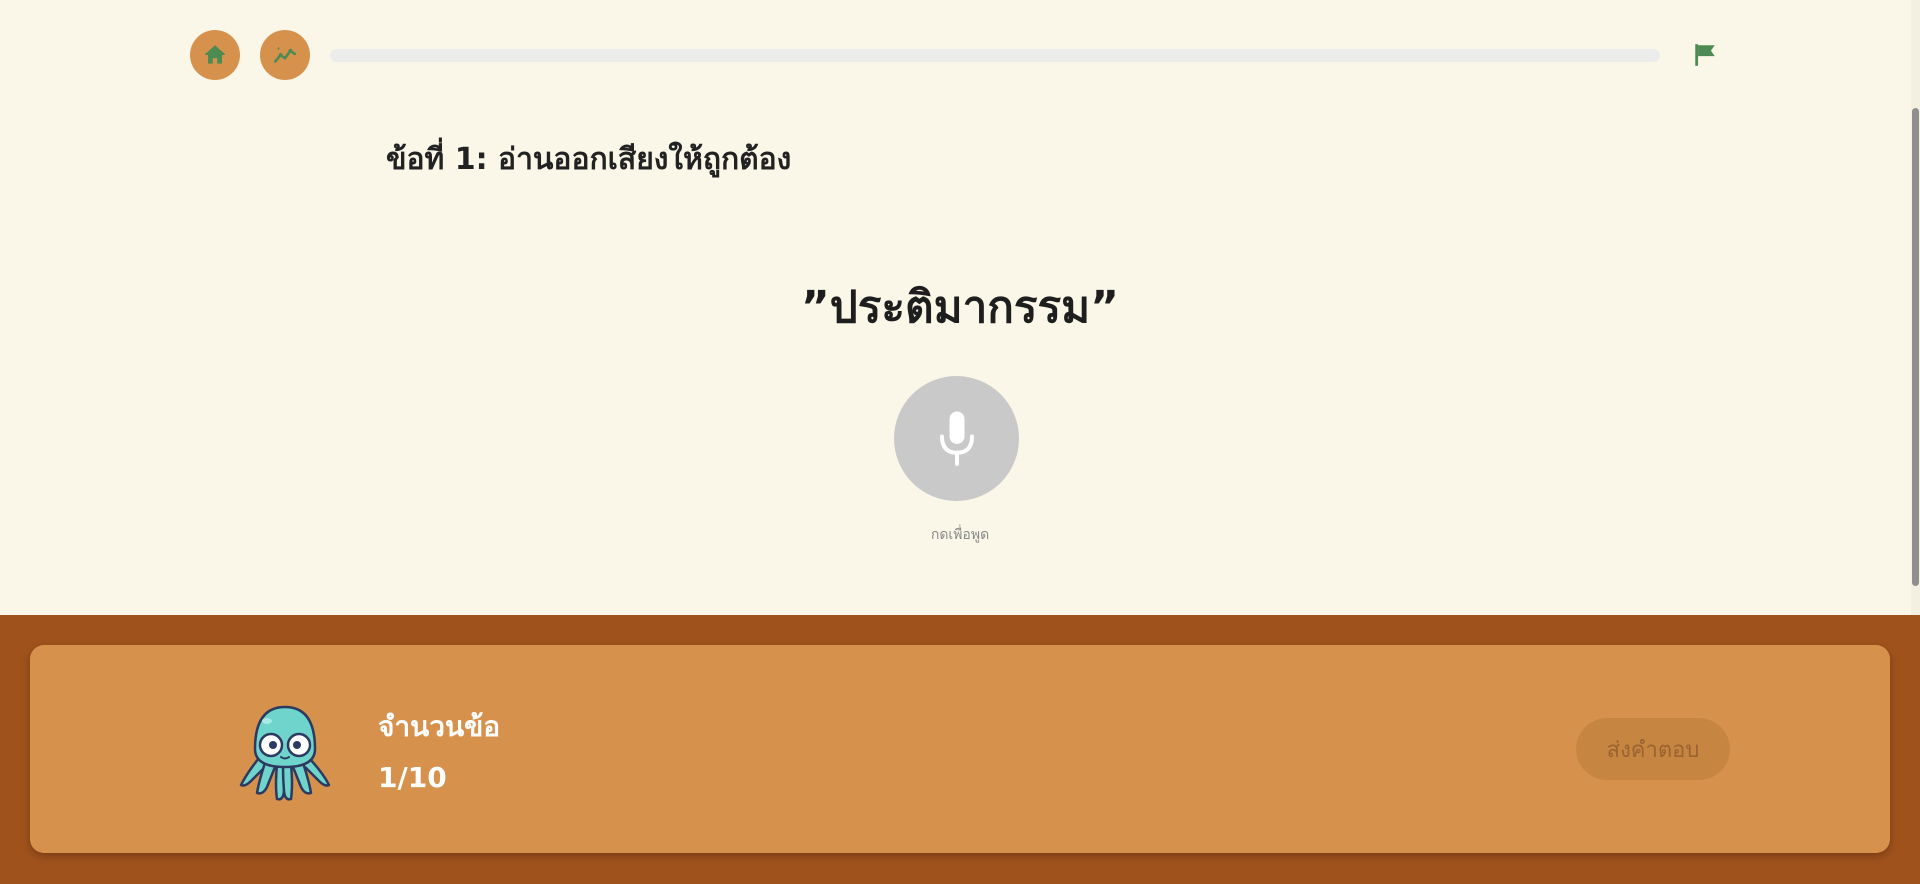 This screenshot has height=884, width=1920. What do you see at coordinates (285, 753) in the screenshot?
I see `octopus-mascot` at bounding box center [285, 753].